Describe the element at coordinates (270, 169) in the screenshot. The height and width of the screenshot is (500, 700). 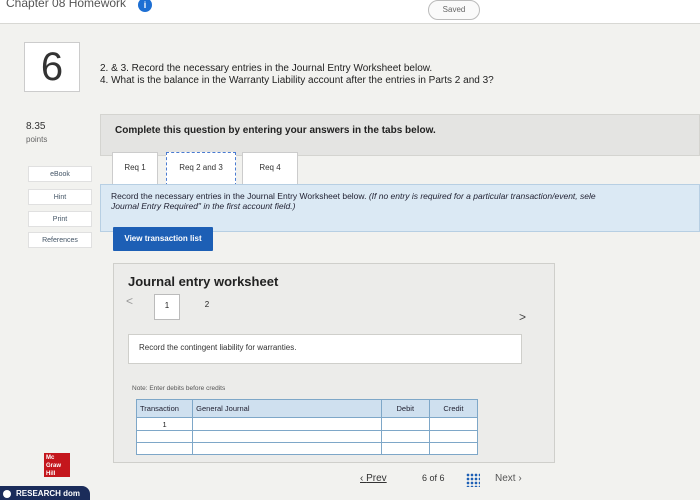
I see `tab-req-4: Req 4` at that location.